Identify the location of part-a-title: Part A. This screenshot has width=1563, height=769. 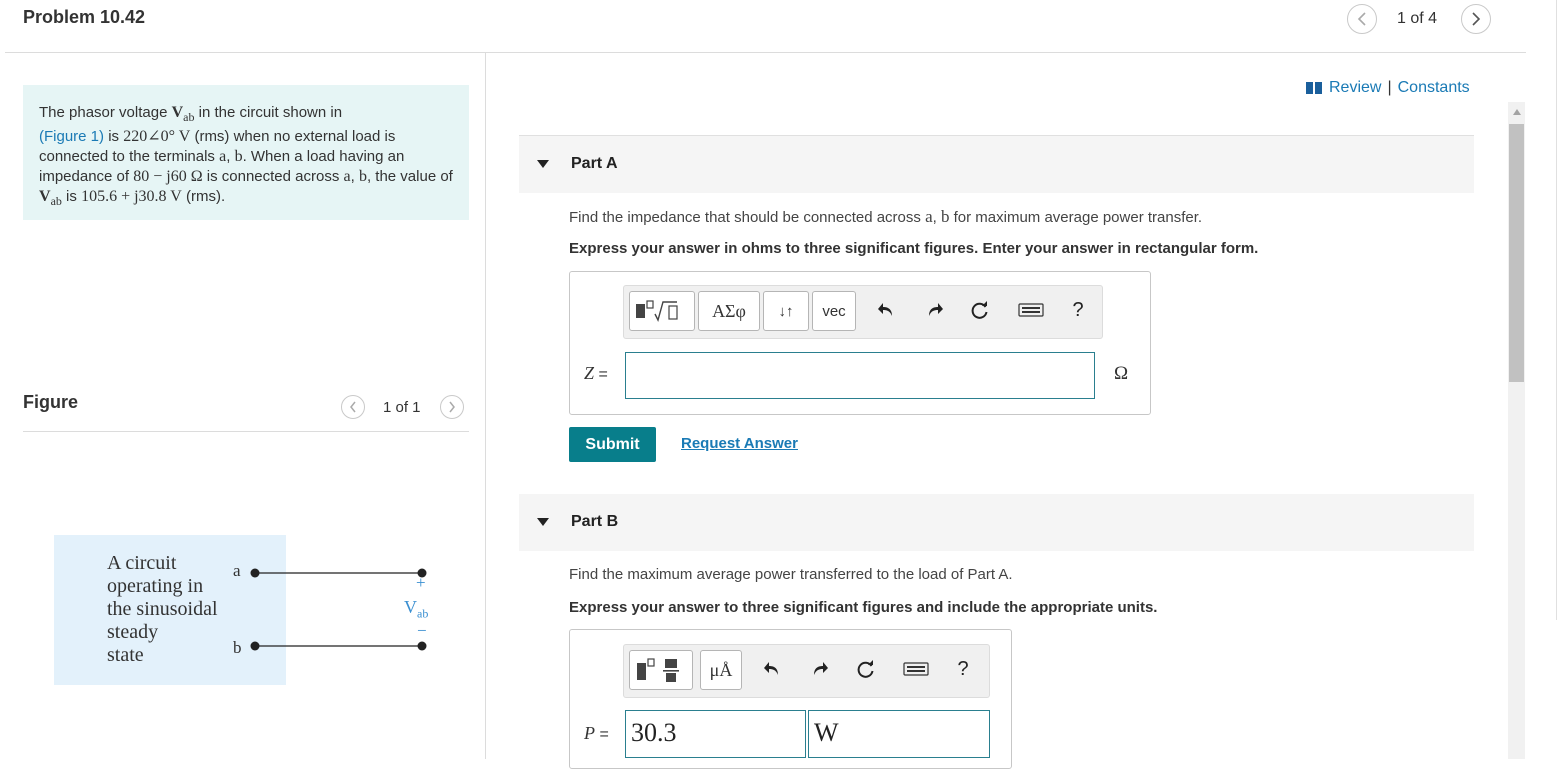
(594, 163).